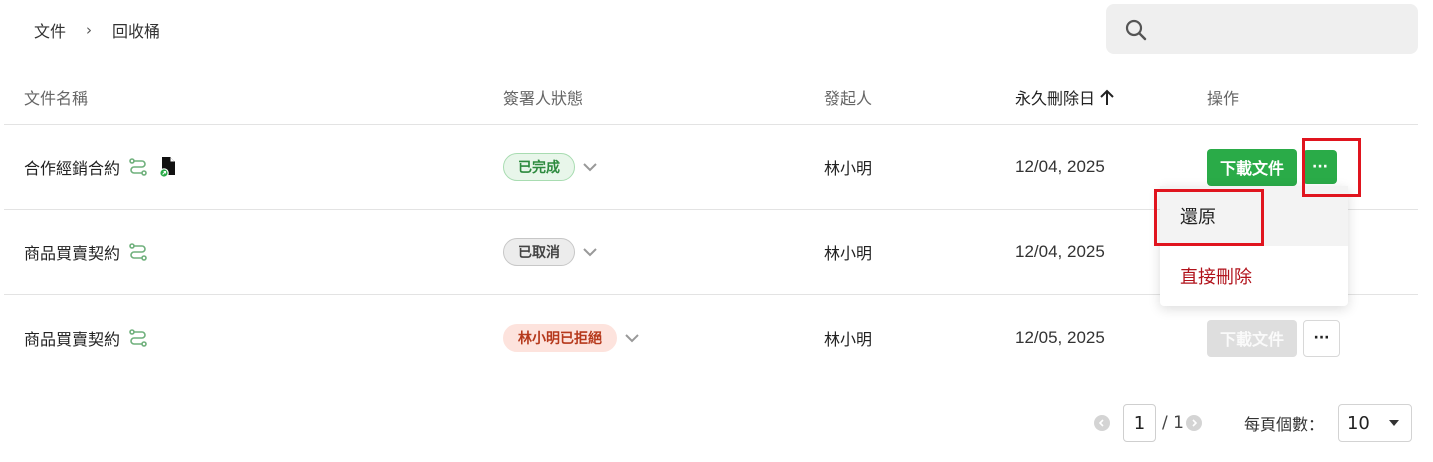  Describe the element at coordinates (1252, 167) in the screenshot. I see `download-button: 下載文件` at that location.